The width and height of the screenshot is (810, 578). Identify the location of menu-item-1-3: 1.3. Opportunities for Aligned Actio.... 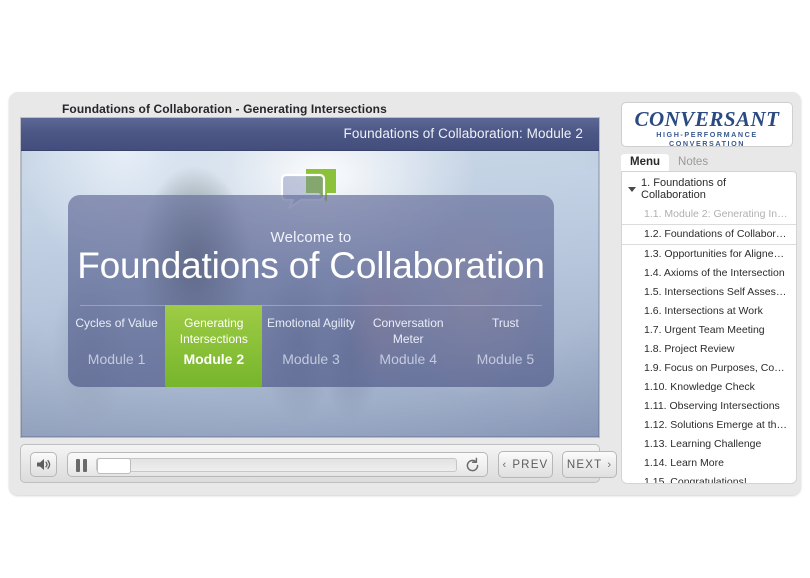
(709, 254).